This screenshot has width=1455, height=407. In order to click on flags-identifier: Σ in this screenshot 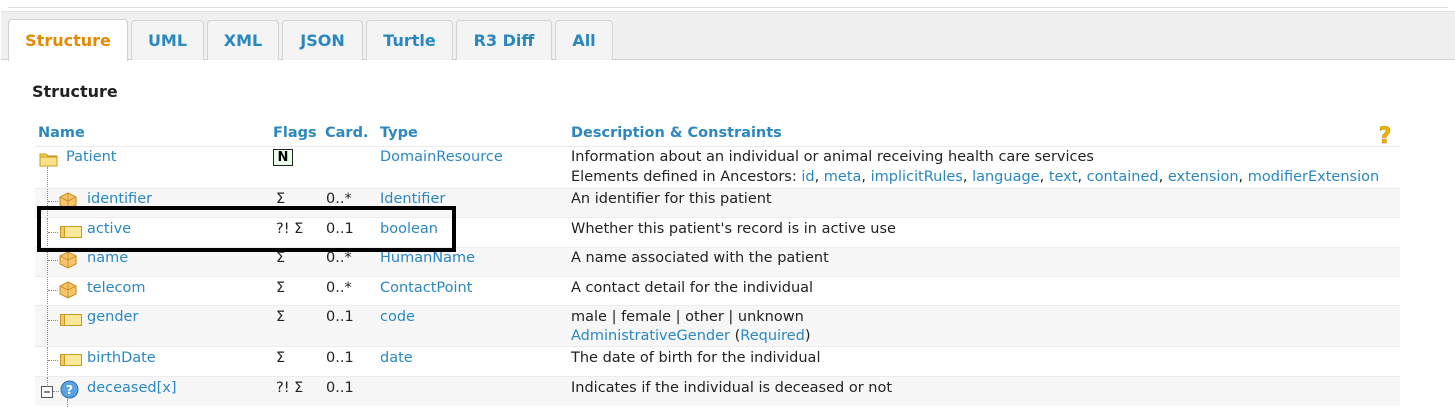, I will do `click(281, 199)`.